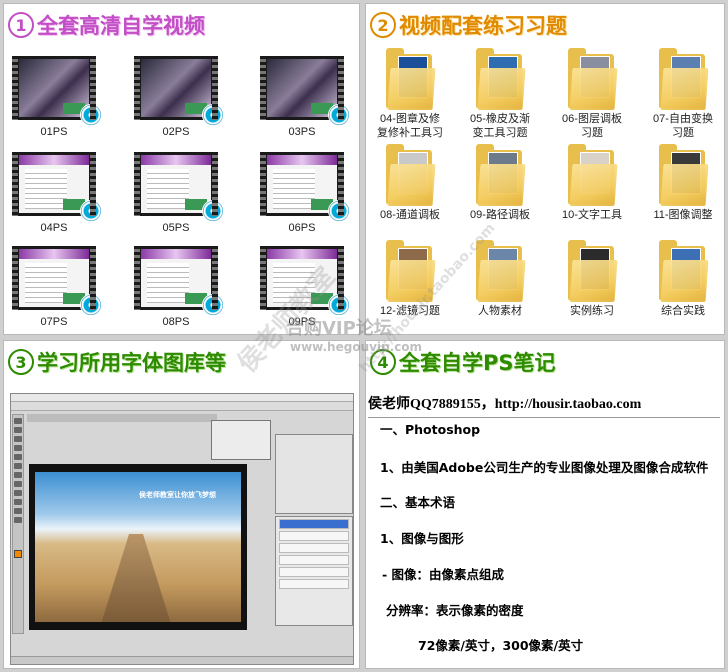 This screenshot has height=672, width=728. Describe the element at coordinates (18, 439) in the screenshot. I see `lasso-tool-icon` at that location.